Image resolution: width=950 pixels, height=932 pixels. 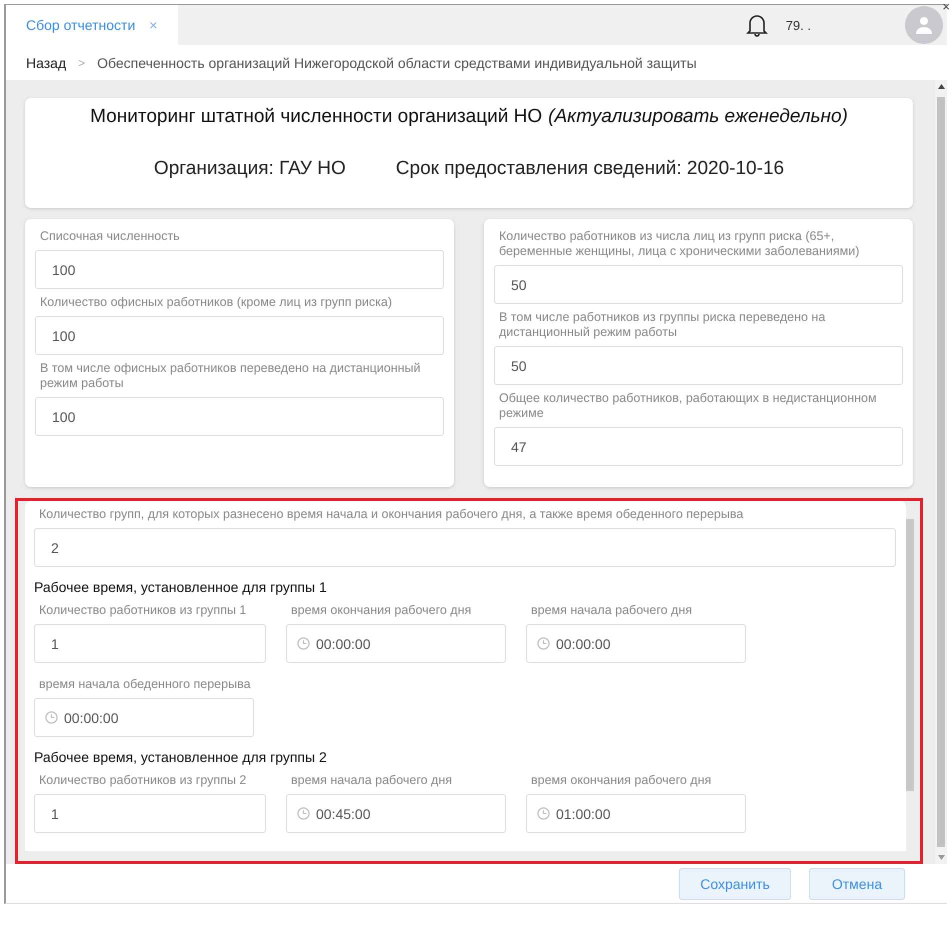 What do you see at coordinates (636, 814) in the screenshot?
I see `time-field: 01:00:00` at bounding box center [636, 814].